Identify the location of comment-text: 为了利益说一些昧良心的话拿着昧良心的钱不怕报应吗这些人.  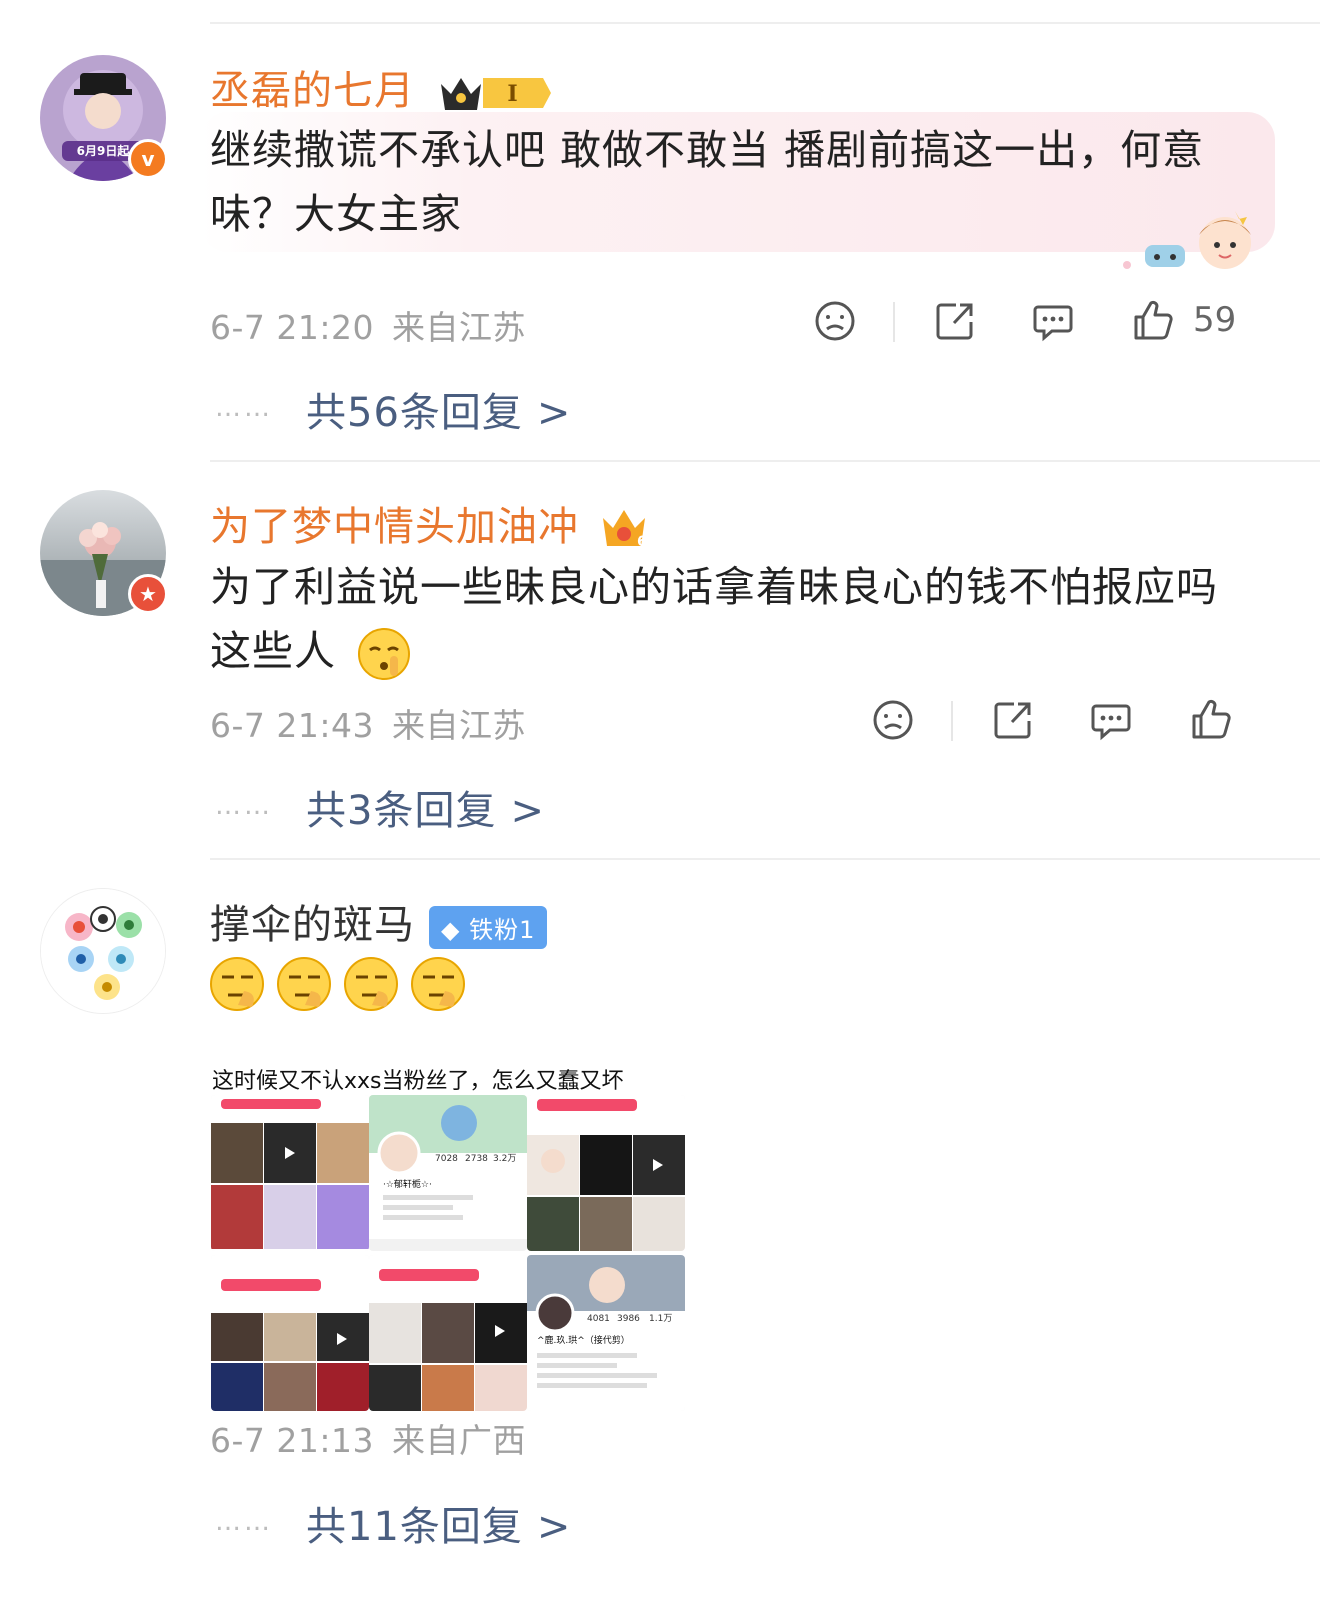
(730, 619).